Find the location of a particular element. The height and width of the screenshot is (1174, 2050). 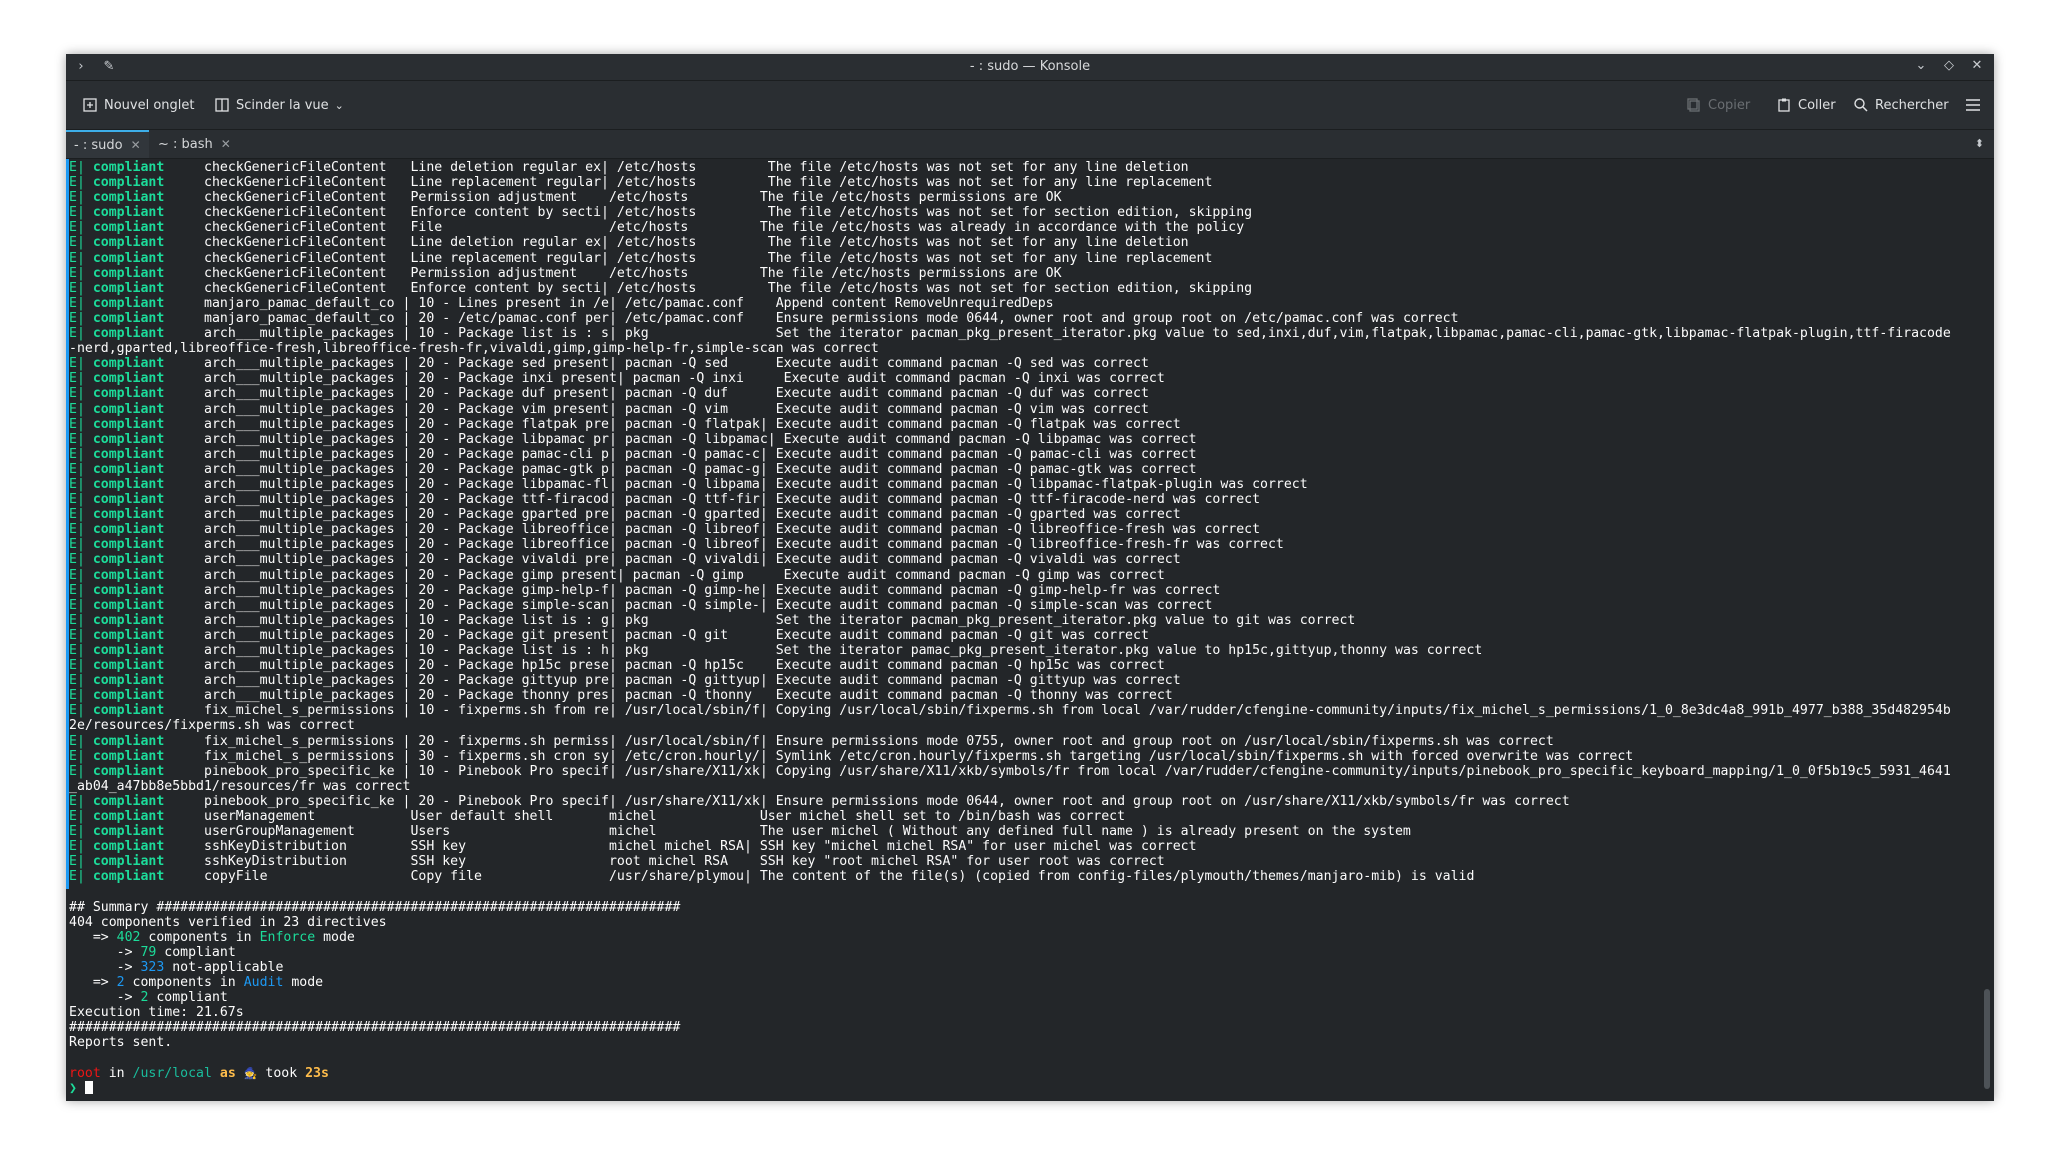

new-tab-icon is located at coordinates (90, 105).